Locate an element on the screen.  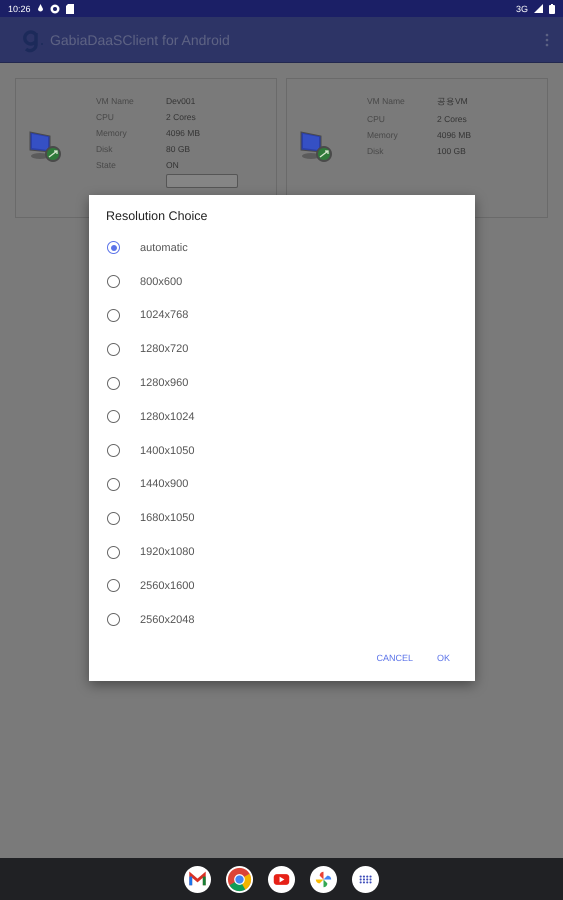
field-value: Dev001 is located at coordinates (181, 101).